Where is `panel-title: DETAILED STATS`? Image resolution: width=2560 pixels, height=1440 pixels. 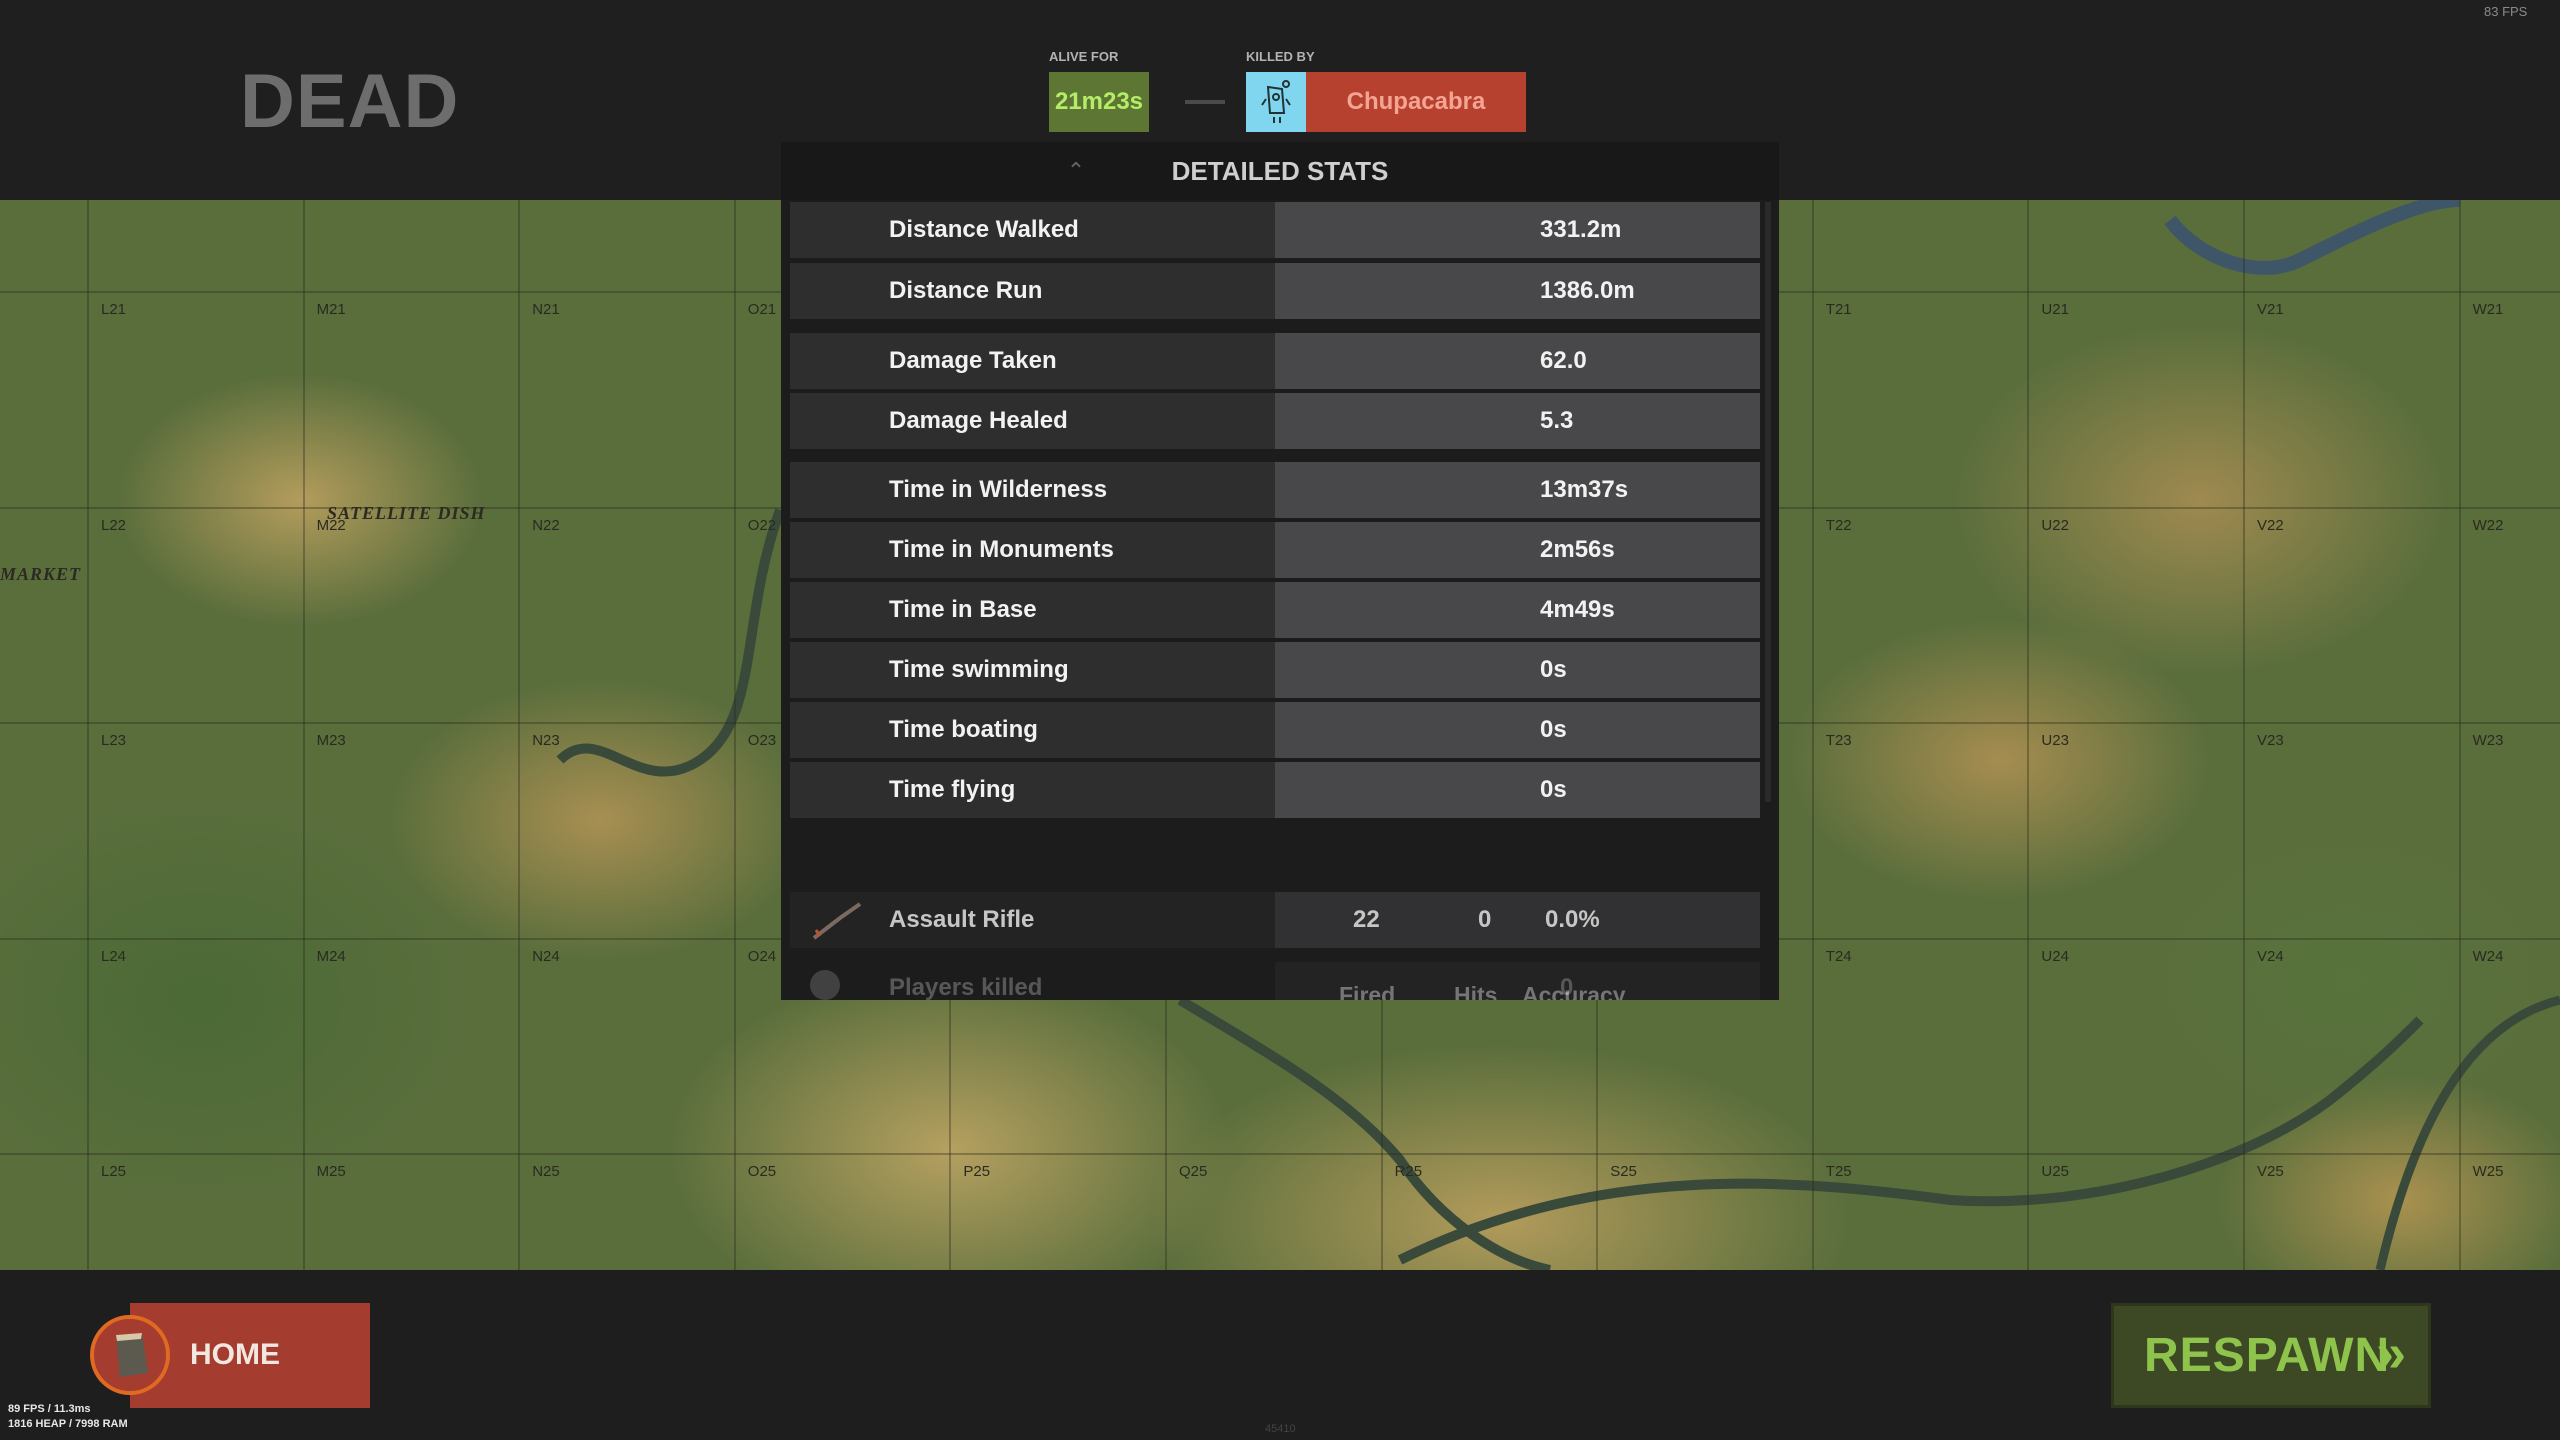
panel-title: DETAILED STATS is located at coordinates (1280, 171).